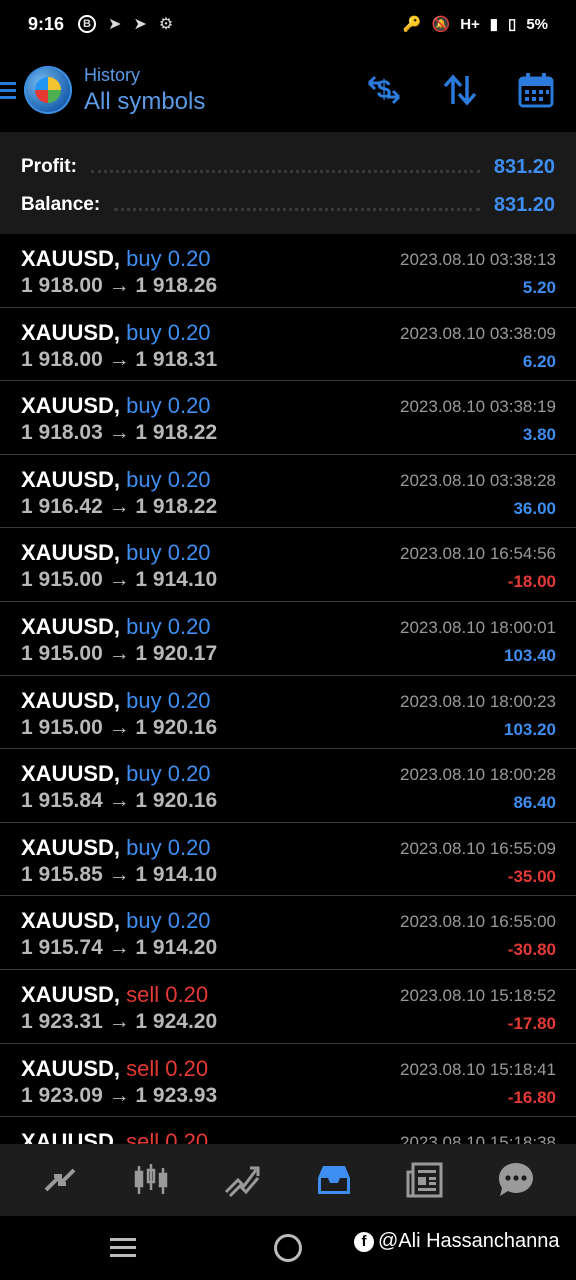 The height and width of the screenshot is (1280, 576). Describe the element at coordinates (469, 1241) in the screenshot. I see `watermark-text: @Ali Hassanchanna` at that location.